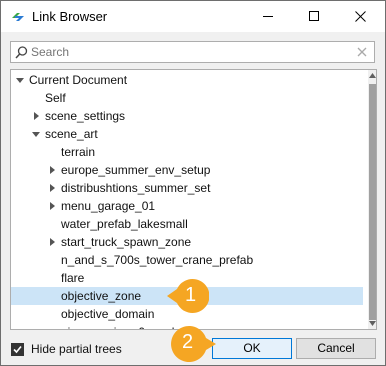 This screenshot has height=366, width=386. I want to click on hide-partial-trees-checkbox, so click(17, 349).